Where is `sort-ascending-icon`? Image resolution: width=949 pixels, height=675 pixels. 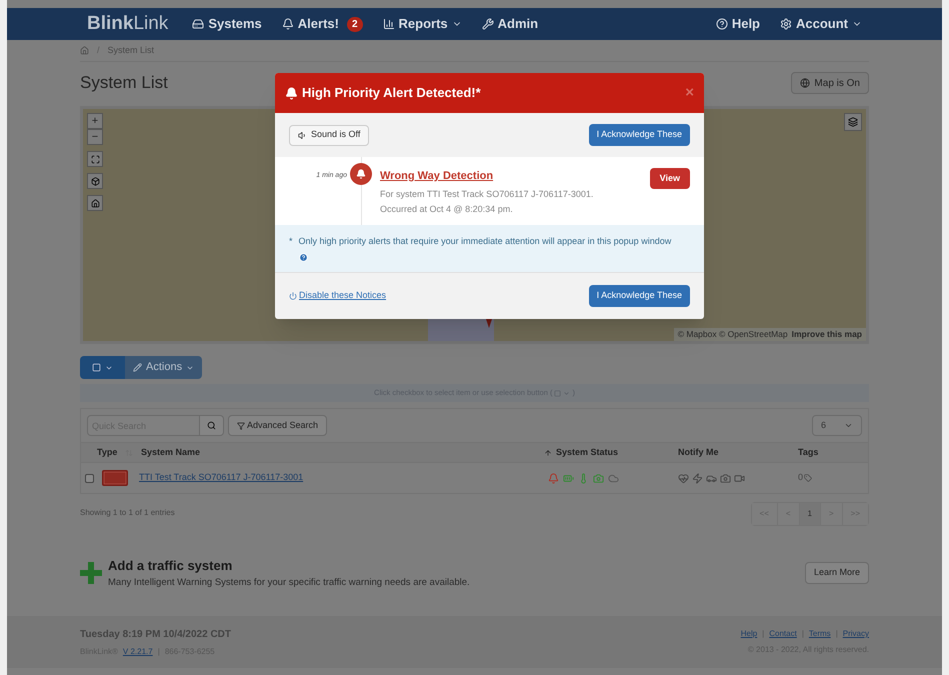
sort-ascending-icon is located at coordinates (548, 452).